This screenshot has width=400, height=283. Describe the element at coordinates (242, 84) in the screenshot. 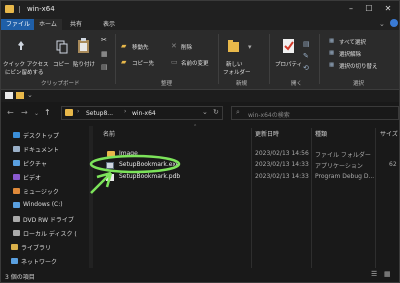

I see `new-group-label: 新規` at that location.